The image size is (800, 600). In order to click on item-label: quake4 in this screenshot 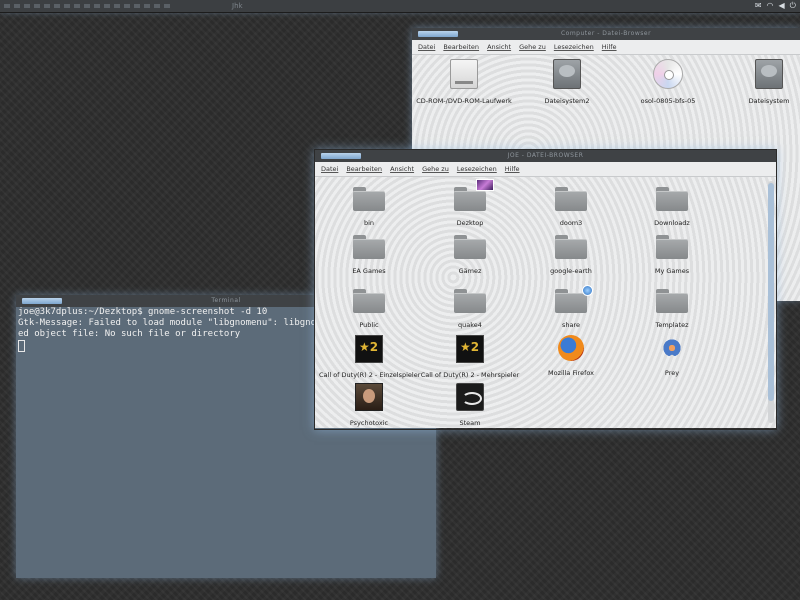, I will do `click(470, 325)`.